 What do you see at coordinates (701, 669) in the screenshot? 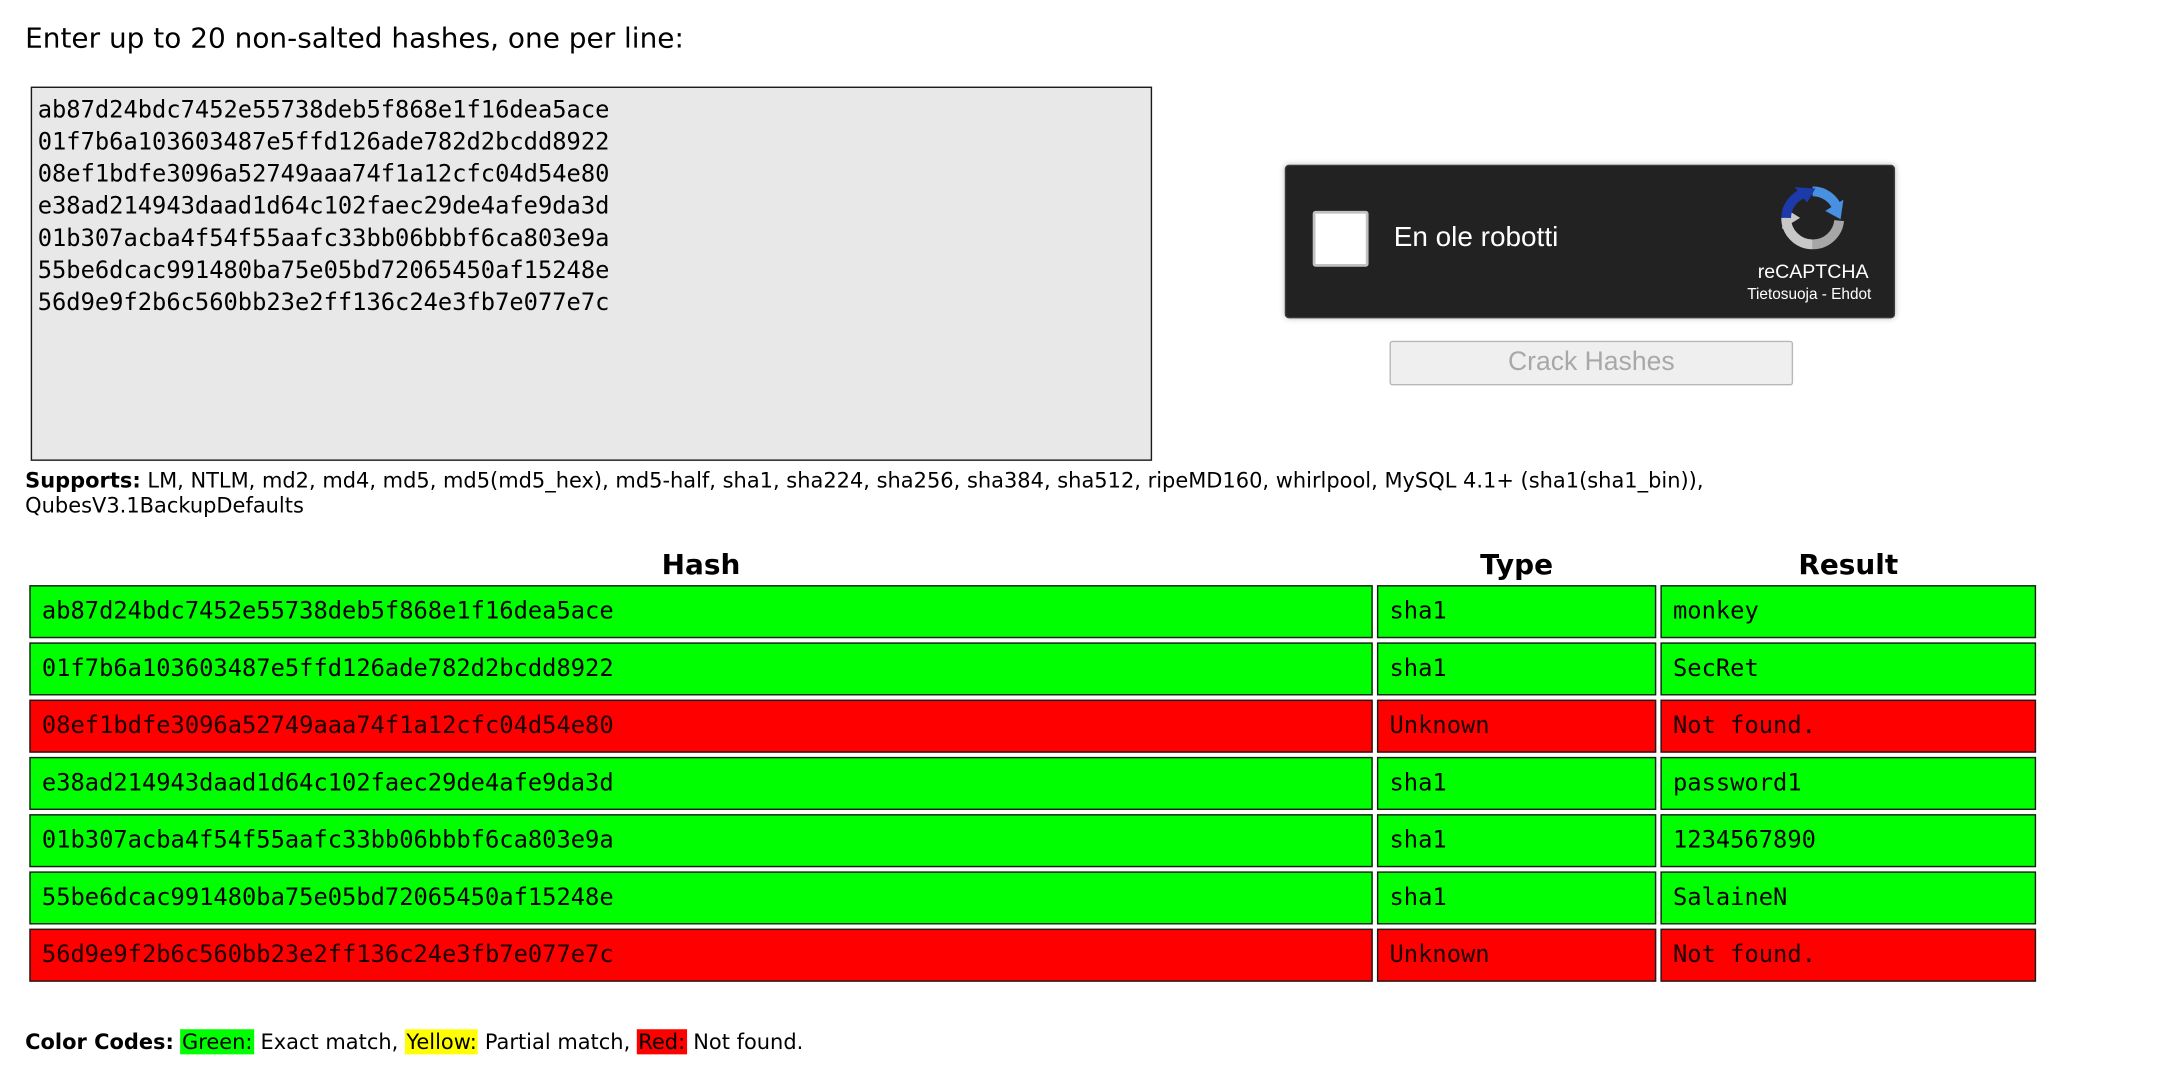
I see `hash-cell: 01f7b6a103603487e5ffd126ade782d2bcdd8922` at bounding box center [701, 669].